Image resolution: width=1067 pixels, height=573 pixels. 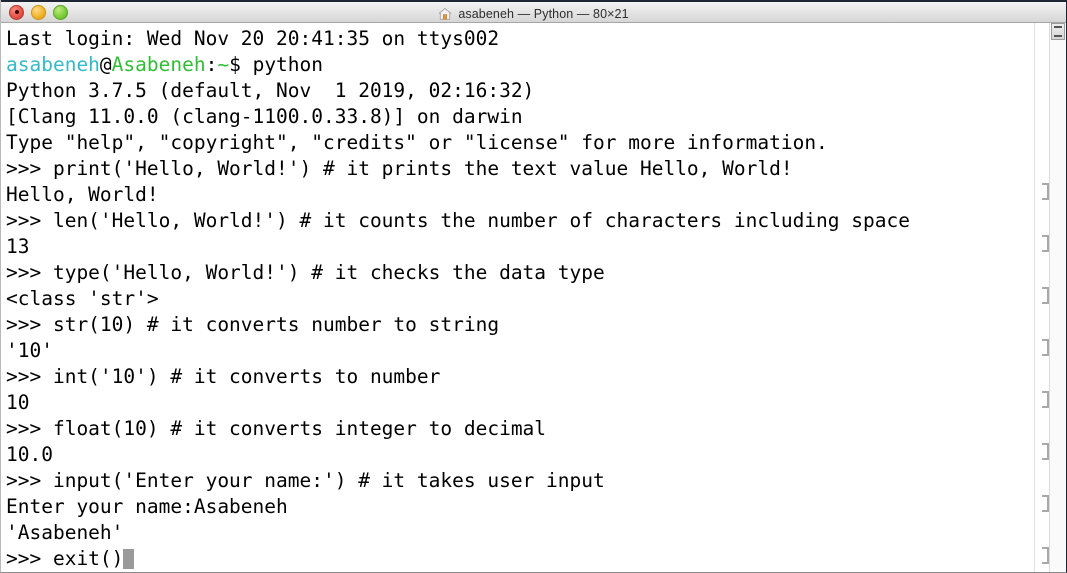 I want to click on terminal-line: 10.0, so click(x=29, y=454).